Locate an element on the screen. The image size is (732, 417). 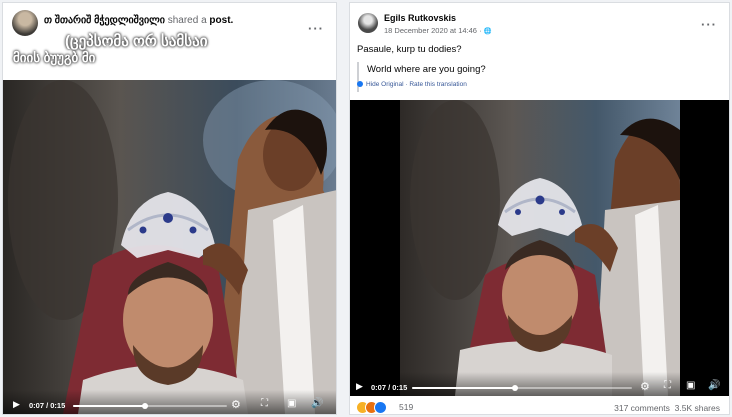
globe-icon: 🌐 is located at coordinates (487, 31).